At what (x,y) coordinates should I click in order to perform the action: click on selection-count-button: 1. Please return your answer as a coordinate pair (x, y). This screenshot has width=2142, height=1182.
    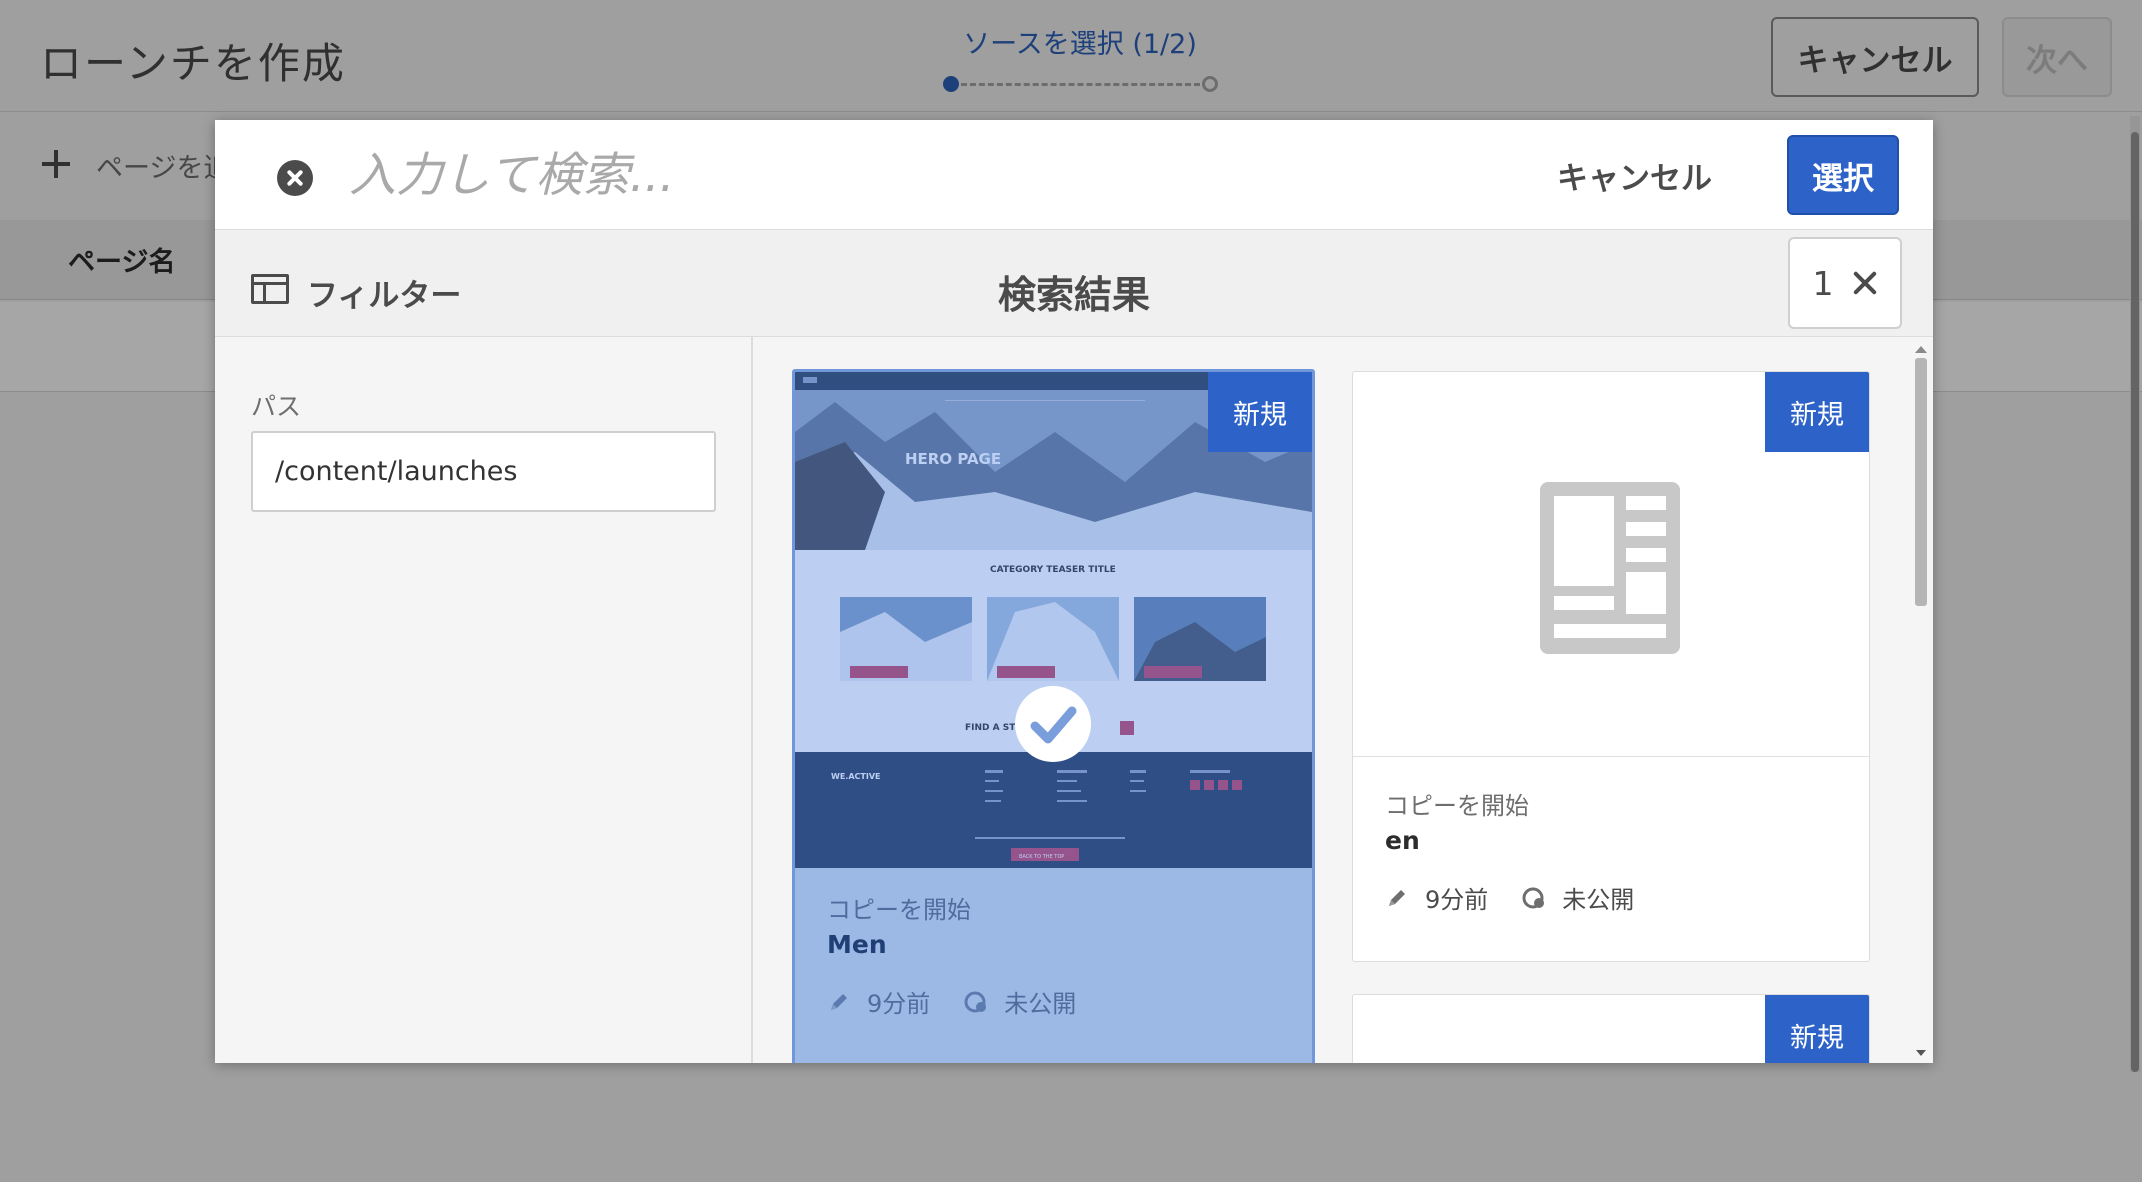
    Looking at the image, I should click on (1845, 283).